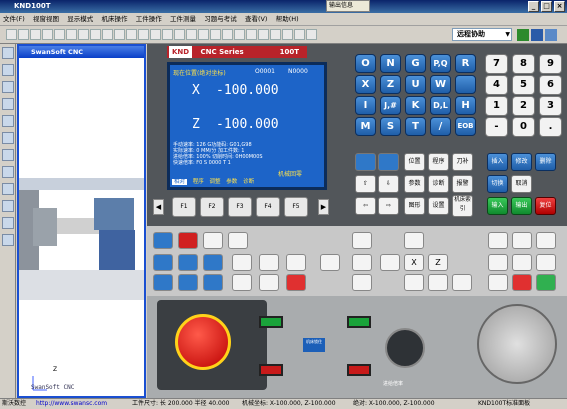 Image resolution: width=567 pixels, height=409 pixels. I want to click on menu-exam: 习题与考试, so click(220, 19).